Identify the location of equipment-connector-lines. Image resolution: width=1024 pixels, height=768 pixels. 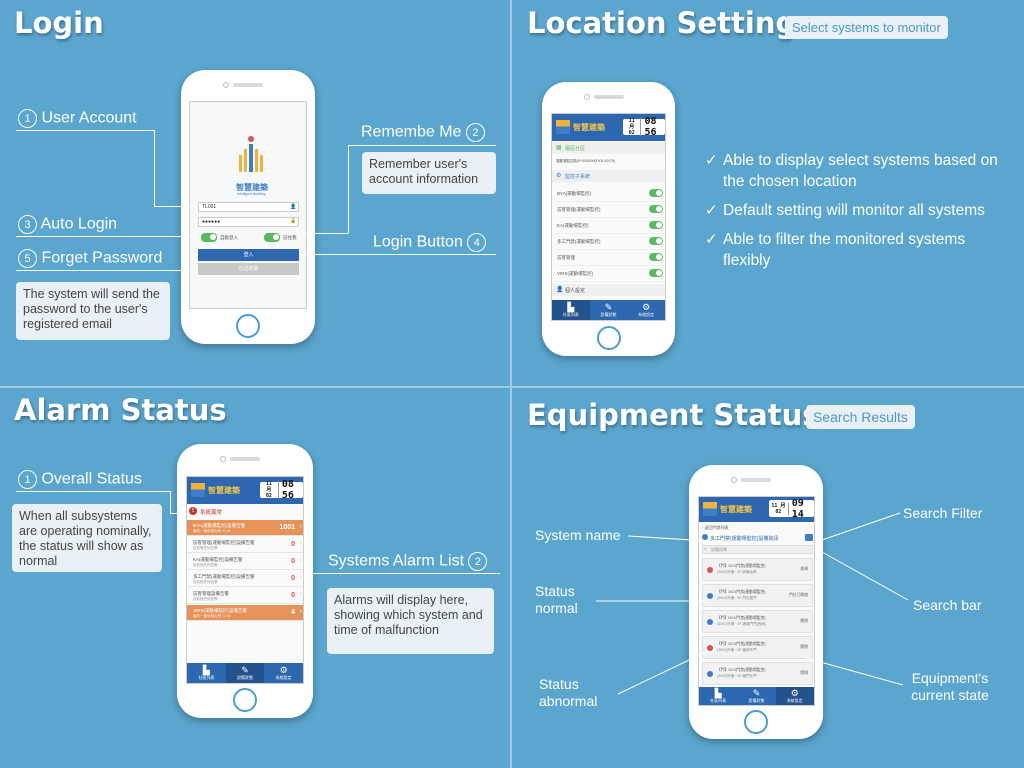
(752, 603).